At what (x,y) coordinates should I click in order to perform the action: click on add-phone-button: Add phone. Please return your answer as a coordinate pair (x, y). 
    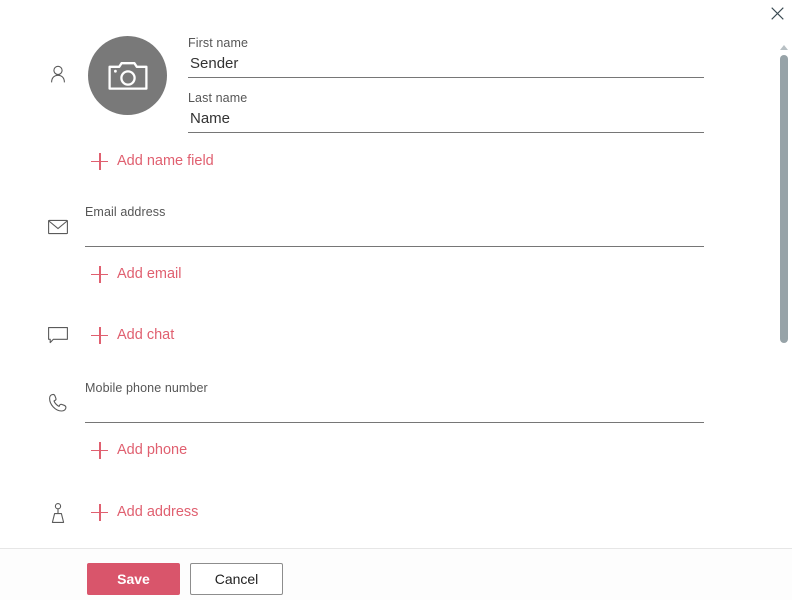
    Looking at the image, I should click on (139, 450).